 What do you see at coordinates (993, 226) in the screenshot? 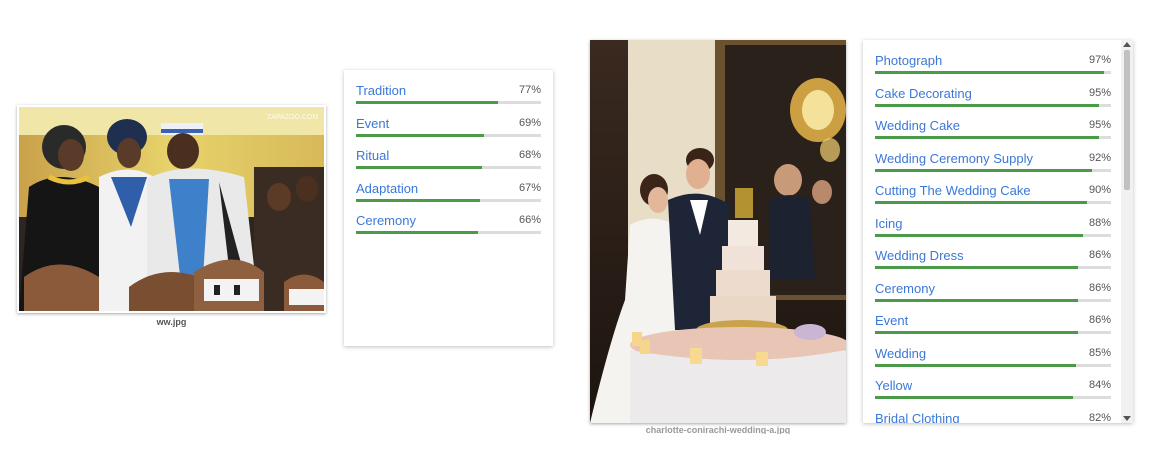
I see `label-row: Icing 88%` at bounding box center [993, 226].